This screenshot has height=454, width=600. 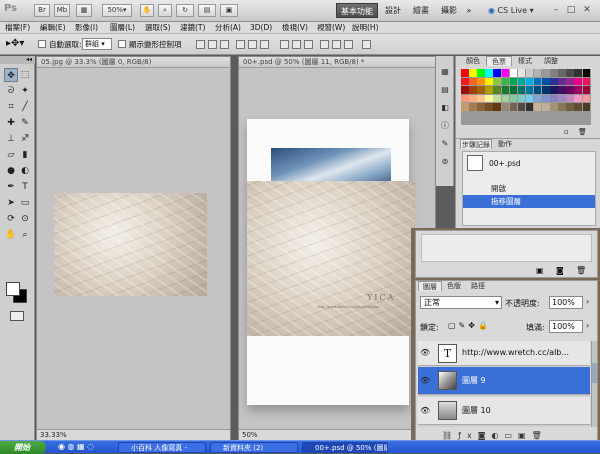 I want to click on menu-select: 選取(S), so click(x=158, y=28).